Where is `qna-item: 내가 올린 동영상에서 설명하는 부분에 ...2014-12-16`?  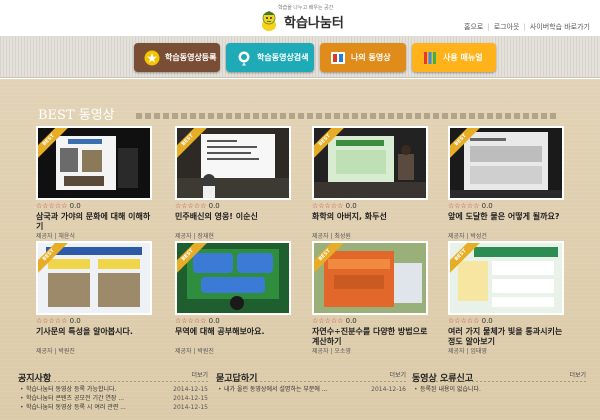
qna-item: 내가 올린 동영상에서 설명하는 부분에 ...2014-12-16 is located at coordinates (311, 389).